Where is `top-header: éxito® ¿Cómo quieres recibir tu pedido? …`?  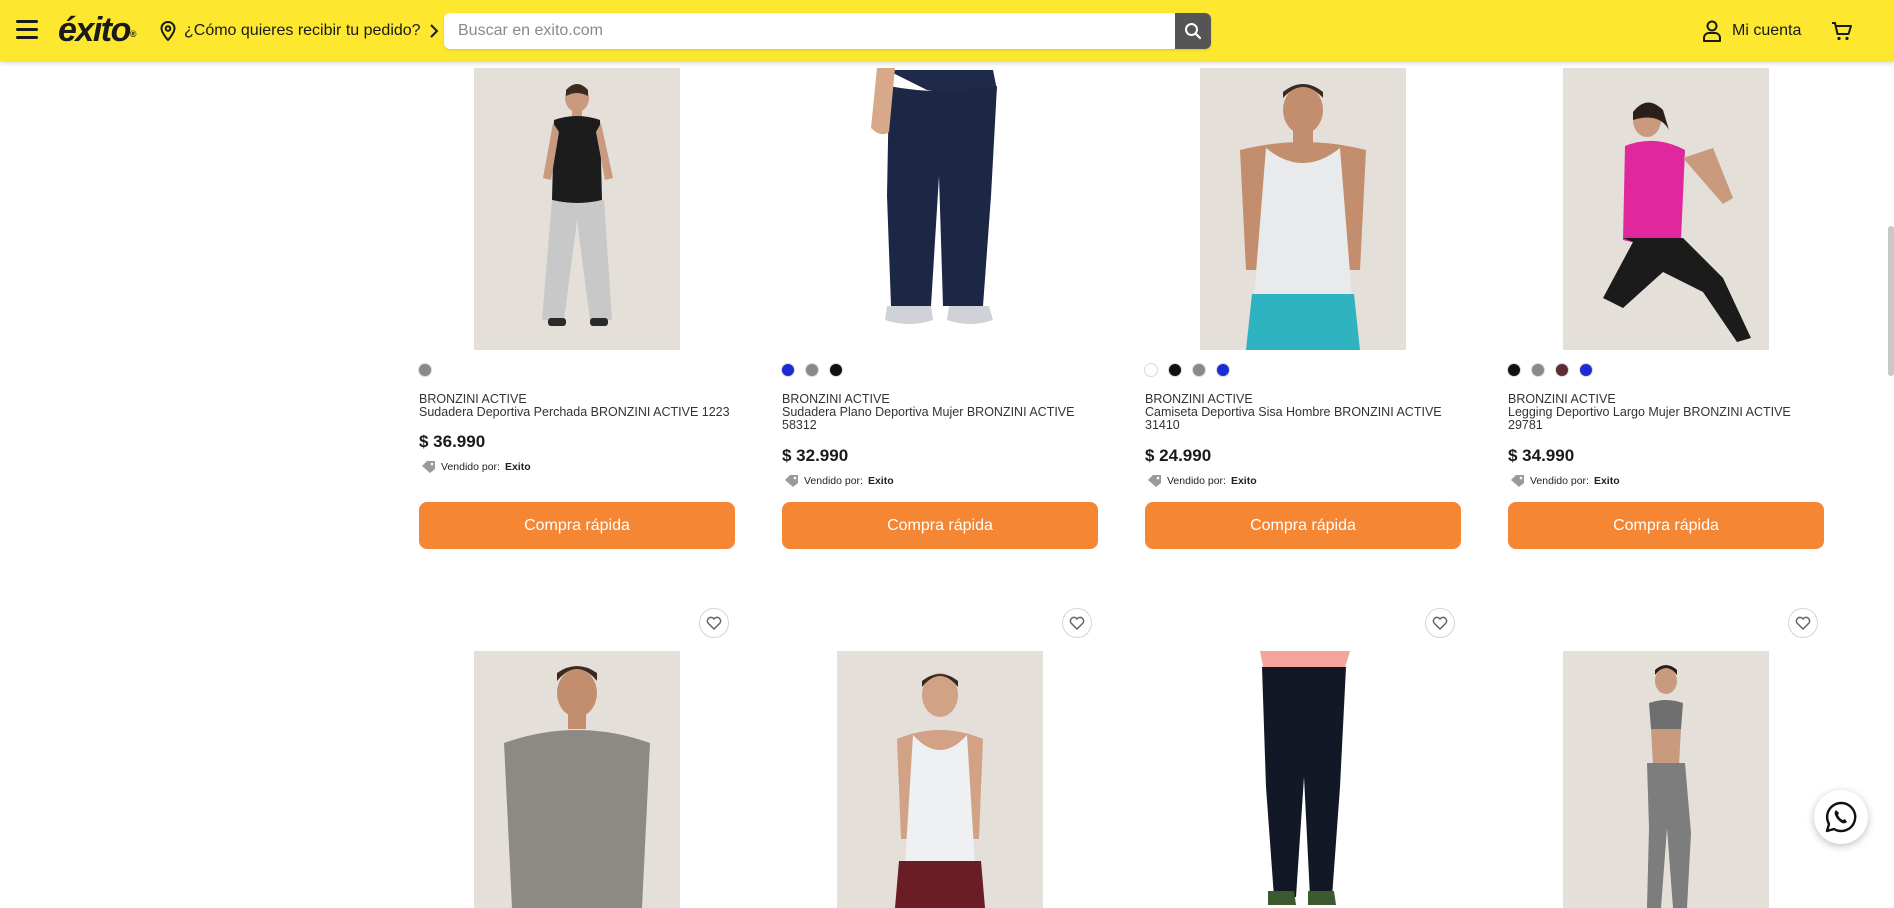 top-header: éxito® ¿Cómo quieres recibir tu pedido? … is located at coordinates (947, 31).